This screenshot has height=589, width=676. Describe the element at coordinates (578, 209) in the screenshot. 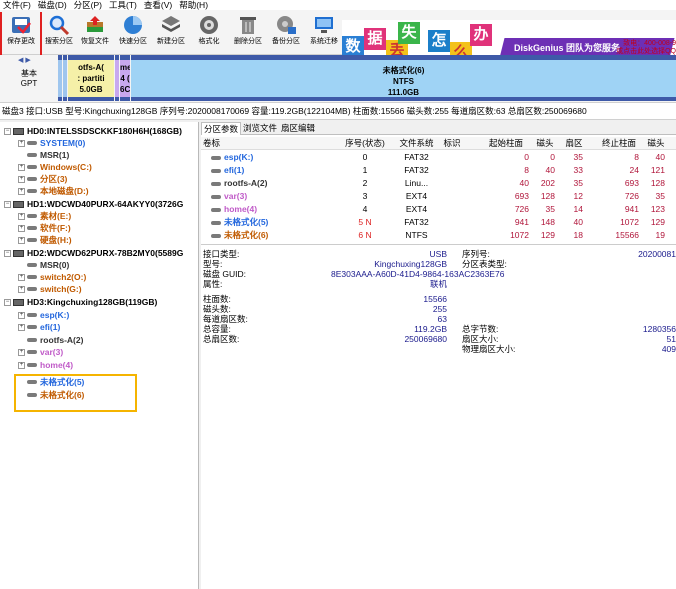

I see `row-cell-ss: 14` at that location.